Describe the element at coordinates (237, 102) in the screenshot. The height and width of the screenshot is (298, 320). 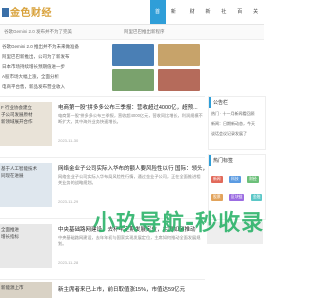
I see `notice-title: 公告栏` at that location.